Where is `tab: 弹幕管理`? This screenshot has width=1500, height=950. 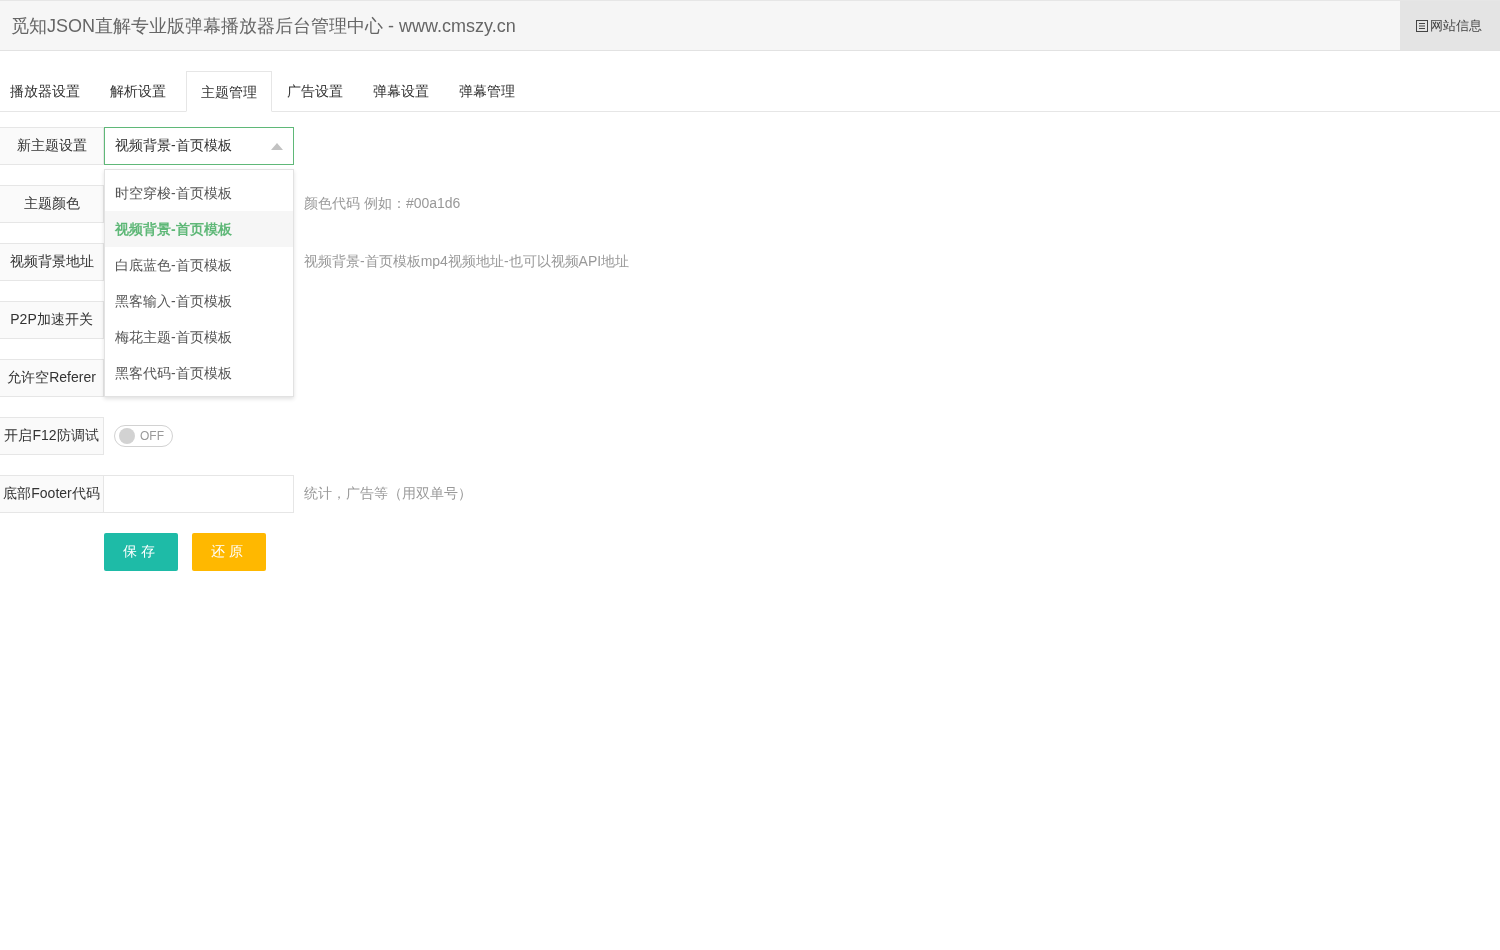 tab: 弹幕管理 is located at coordinates (489, 91).